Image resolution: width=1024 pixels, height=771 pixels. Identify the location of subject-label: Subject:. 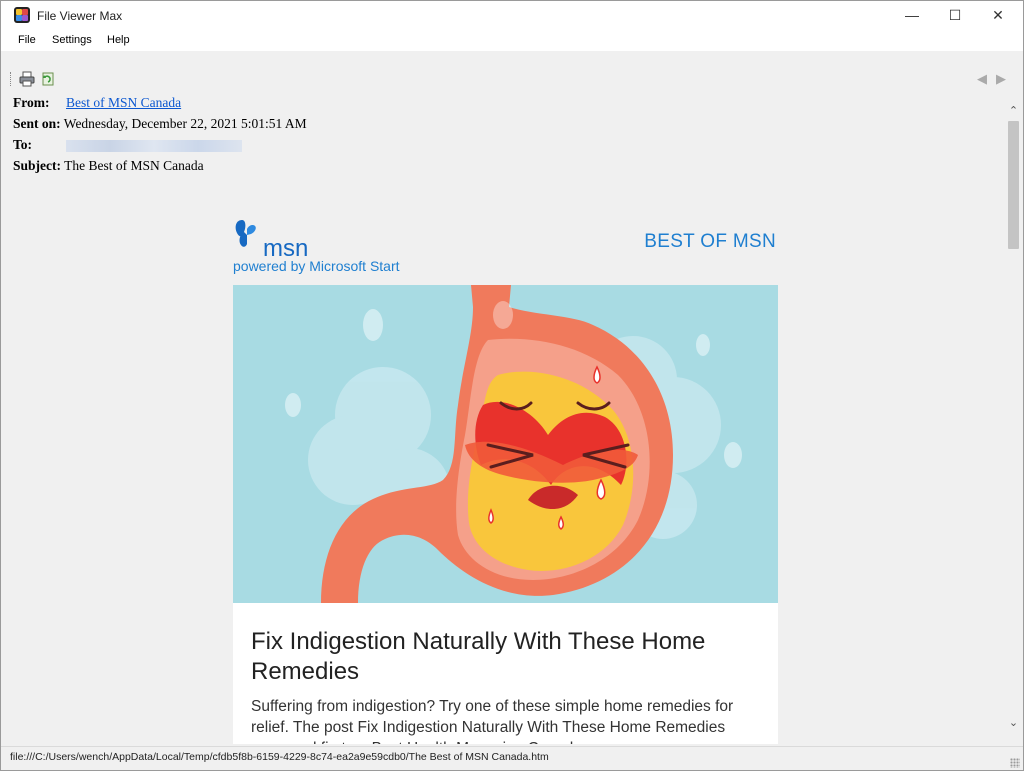
(37, 165).